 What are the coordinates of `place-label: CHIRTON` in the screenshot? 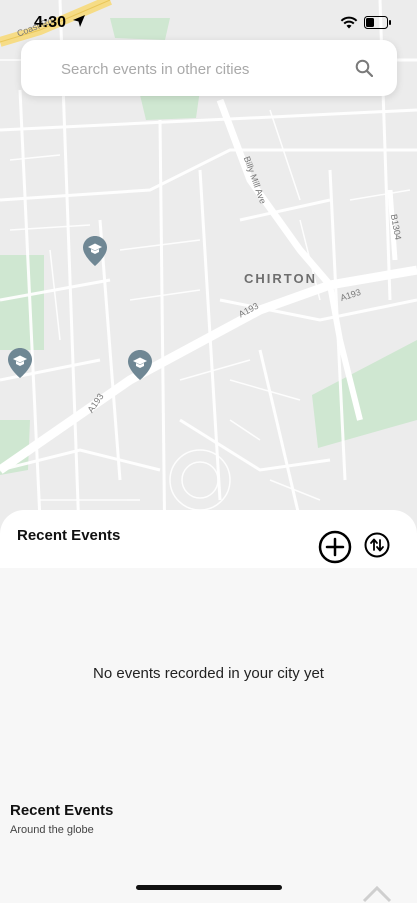 It's located at (280, 278).